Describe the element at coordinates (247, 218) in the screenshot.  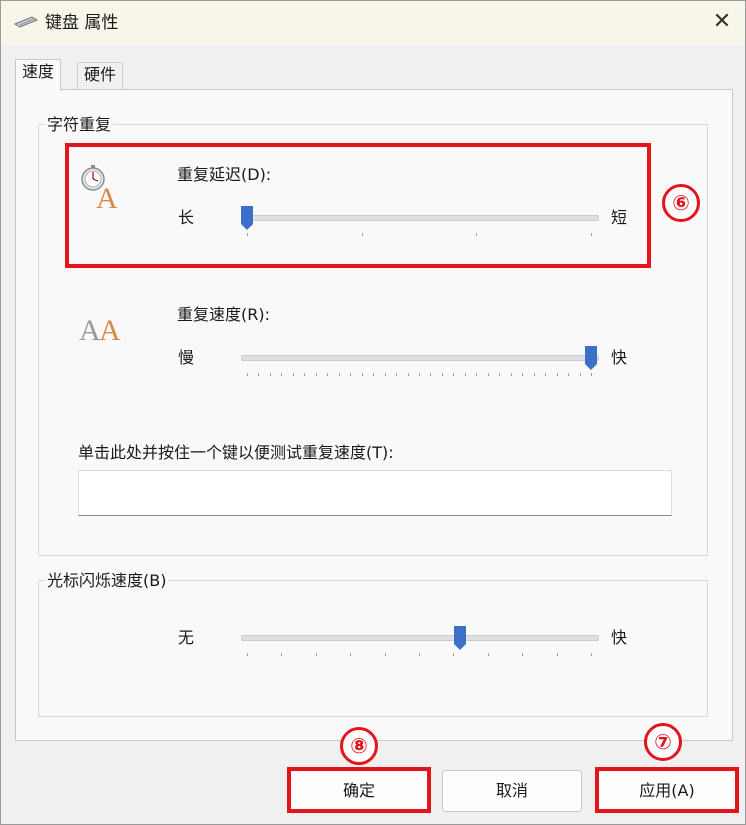
I see `repeat-delay-slider-thumb` at that location.